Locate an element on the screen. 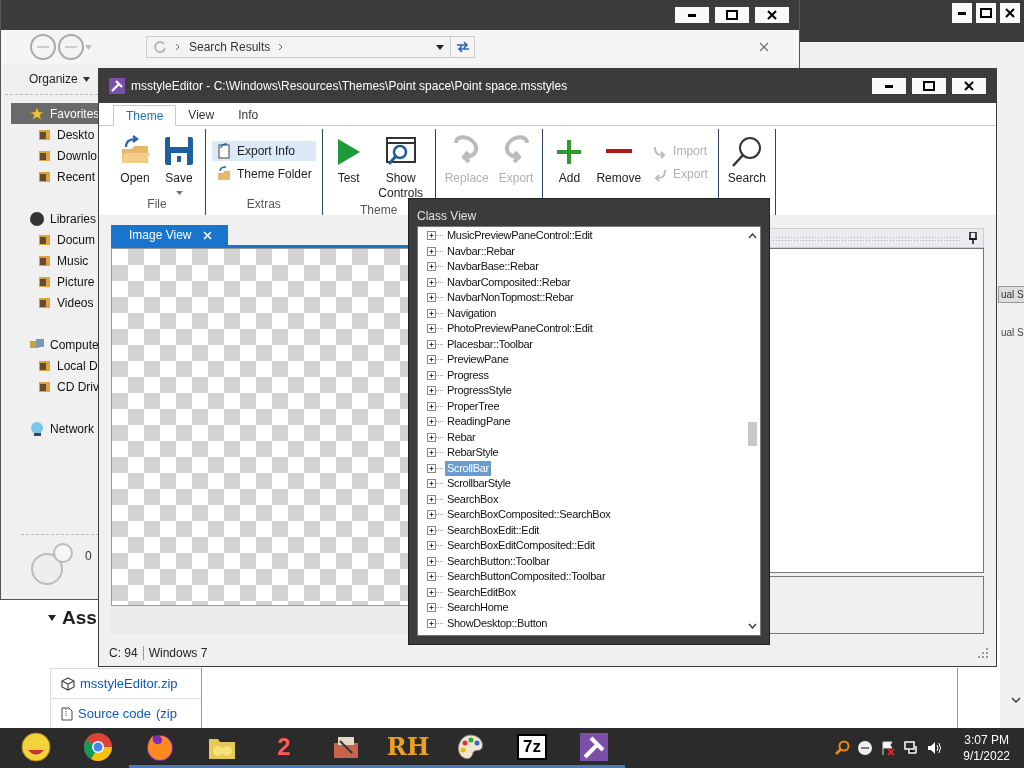 This screenshot has width=1024, height=768. pin-icon is located at coordinates (973, 238).